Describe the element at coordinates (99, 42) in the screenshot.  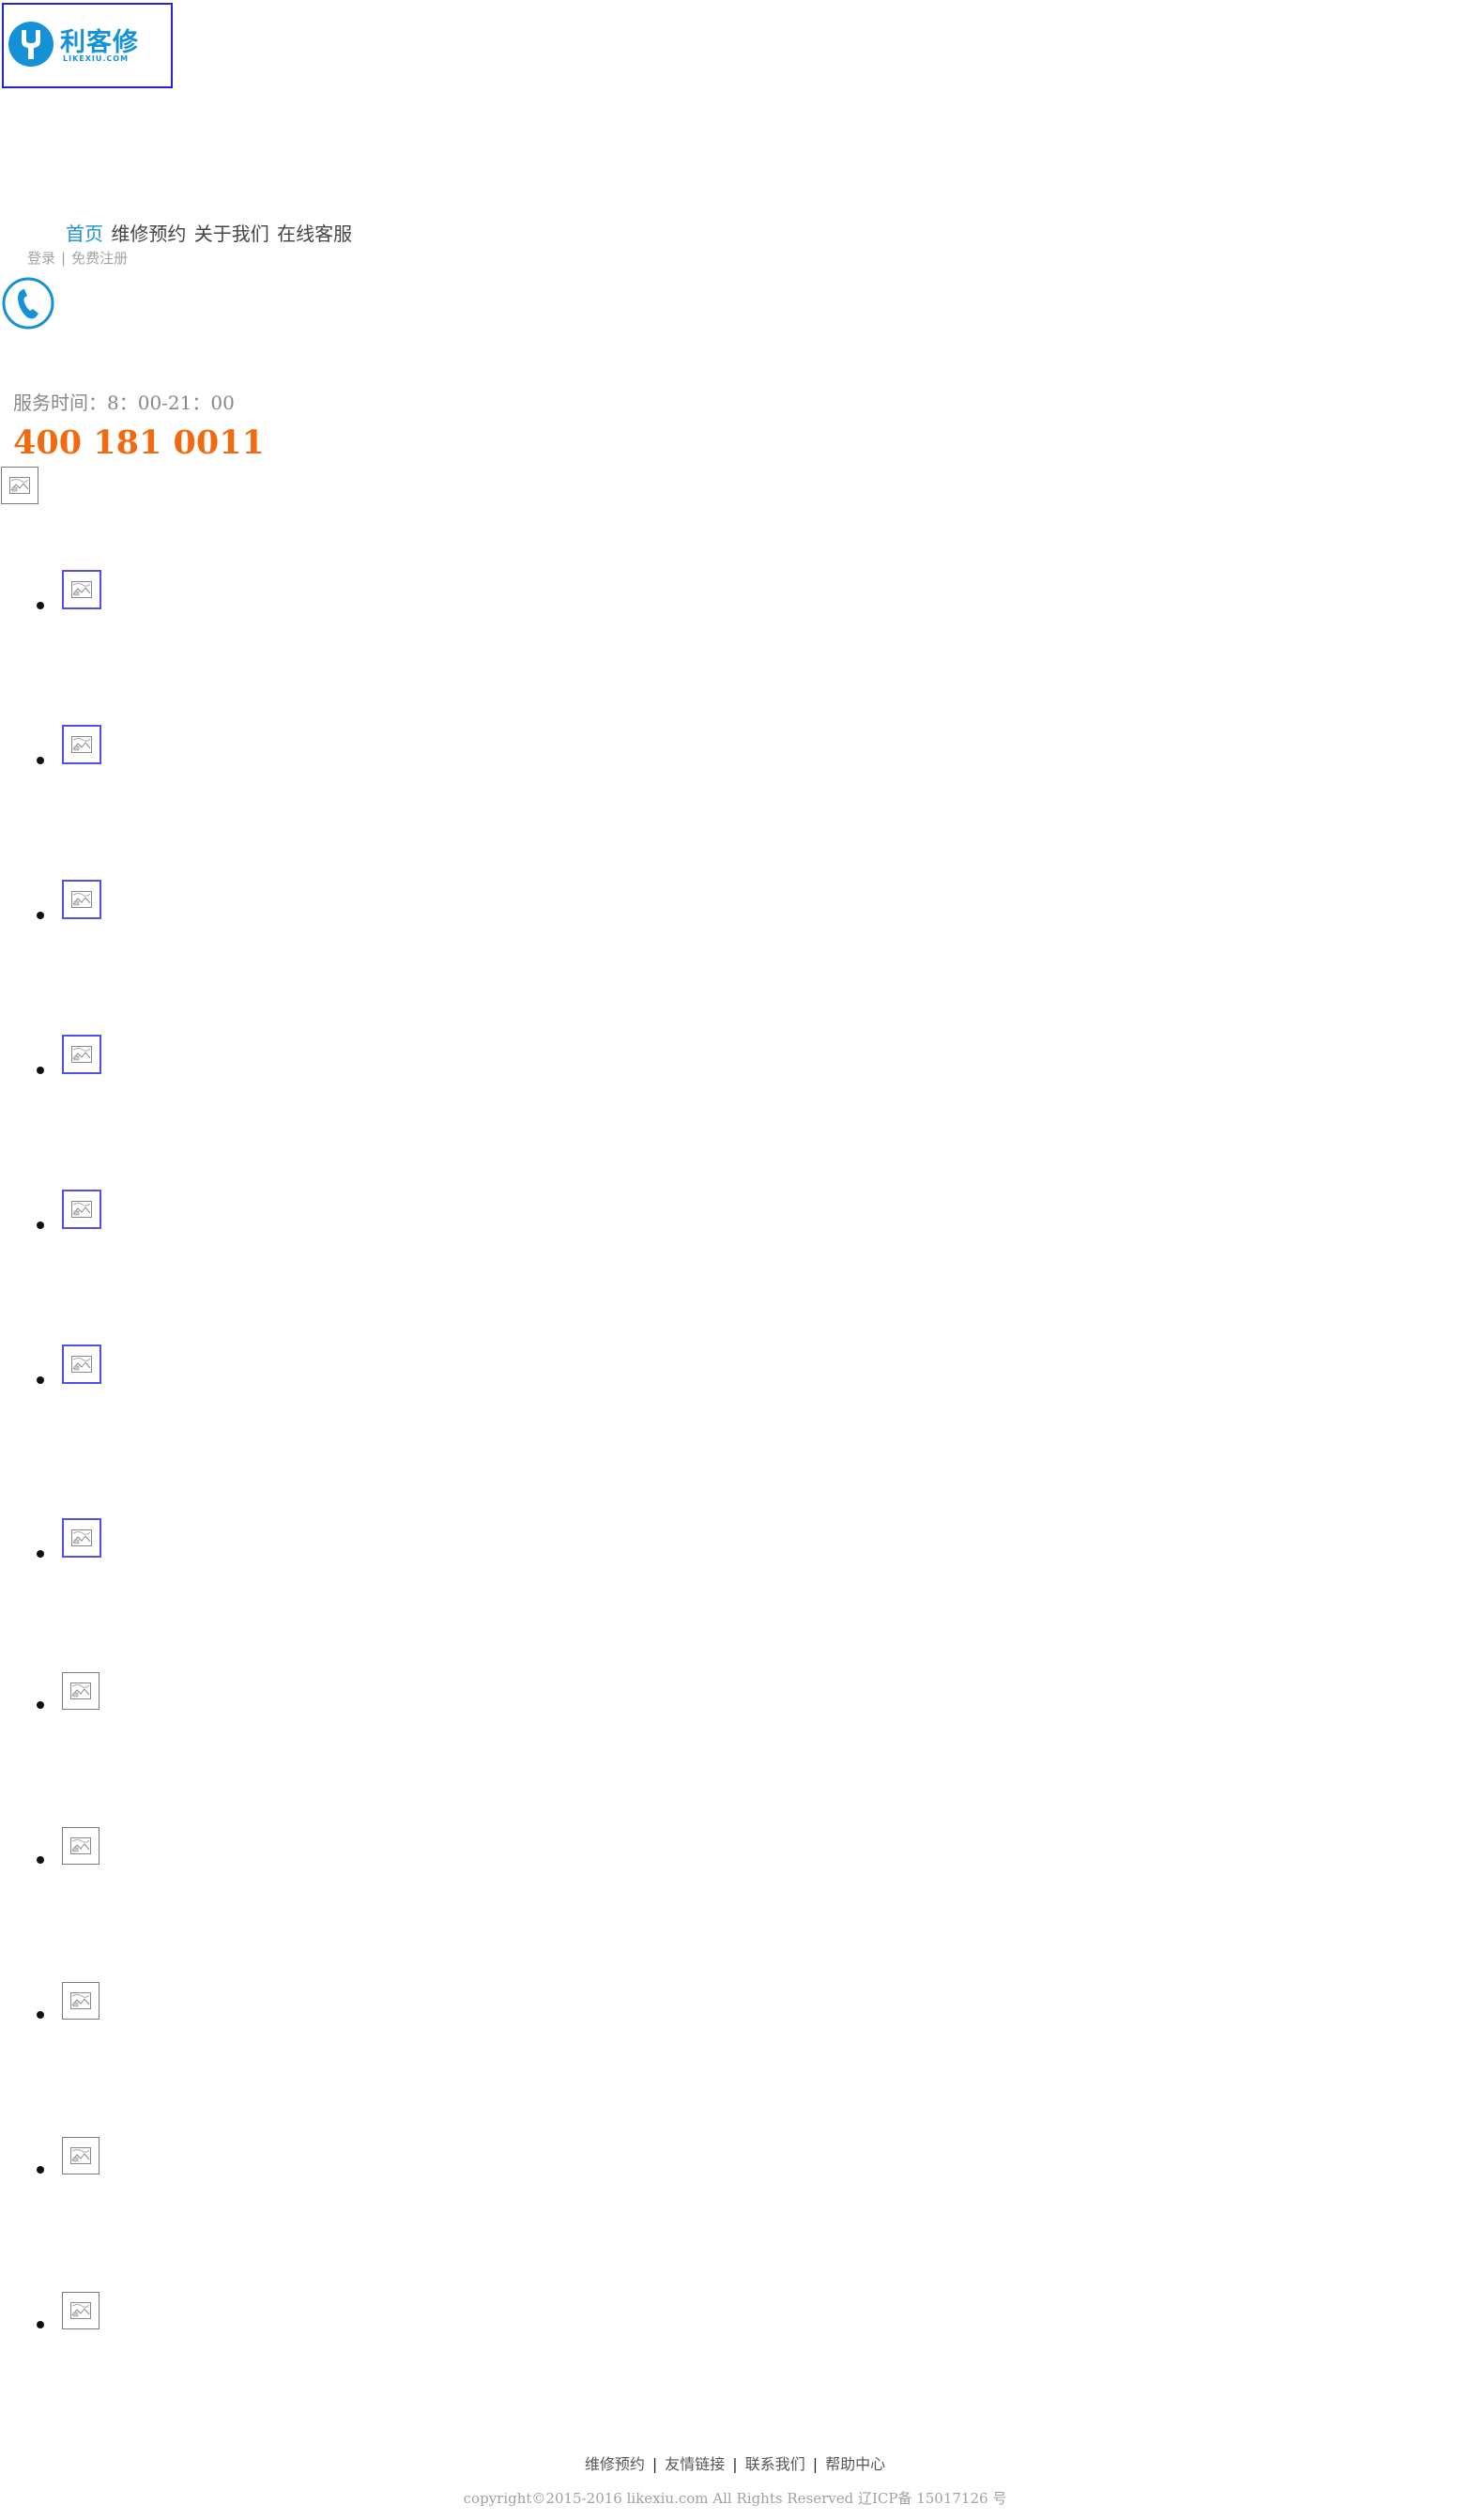
I see `logo-text: 利客修` at that location.